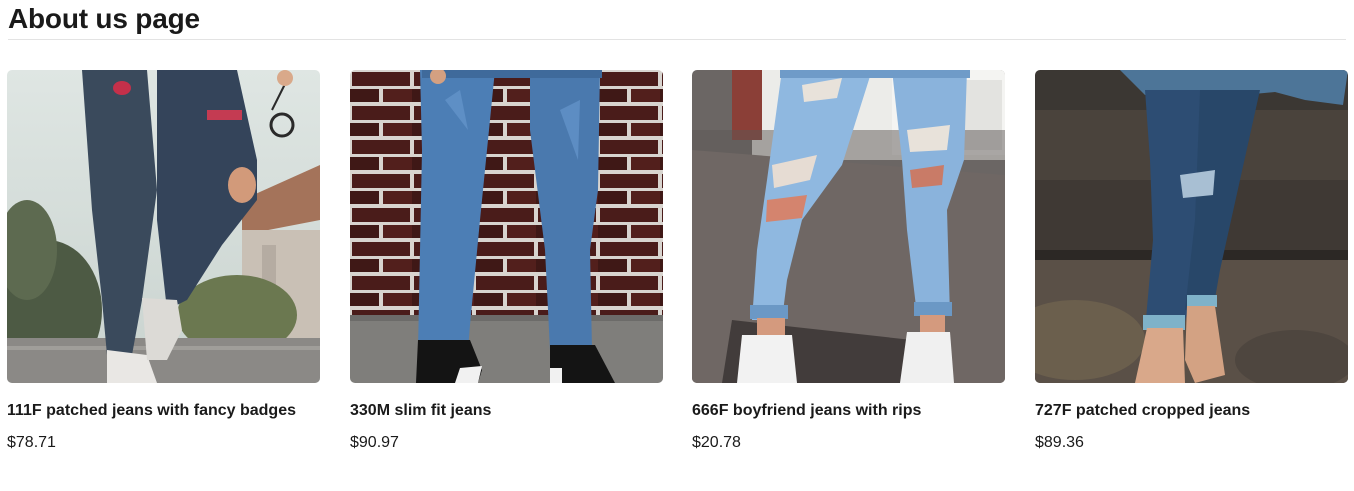 The height and width of the screenshot is (491, 1354). What do you see at coordinates (31, 442) in the screenshot?
I see `product-price: $78.71` at bounding box center [31, 442].